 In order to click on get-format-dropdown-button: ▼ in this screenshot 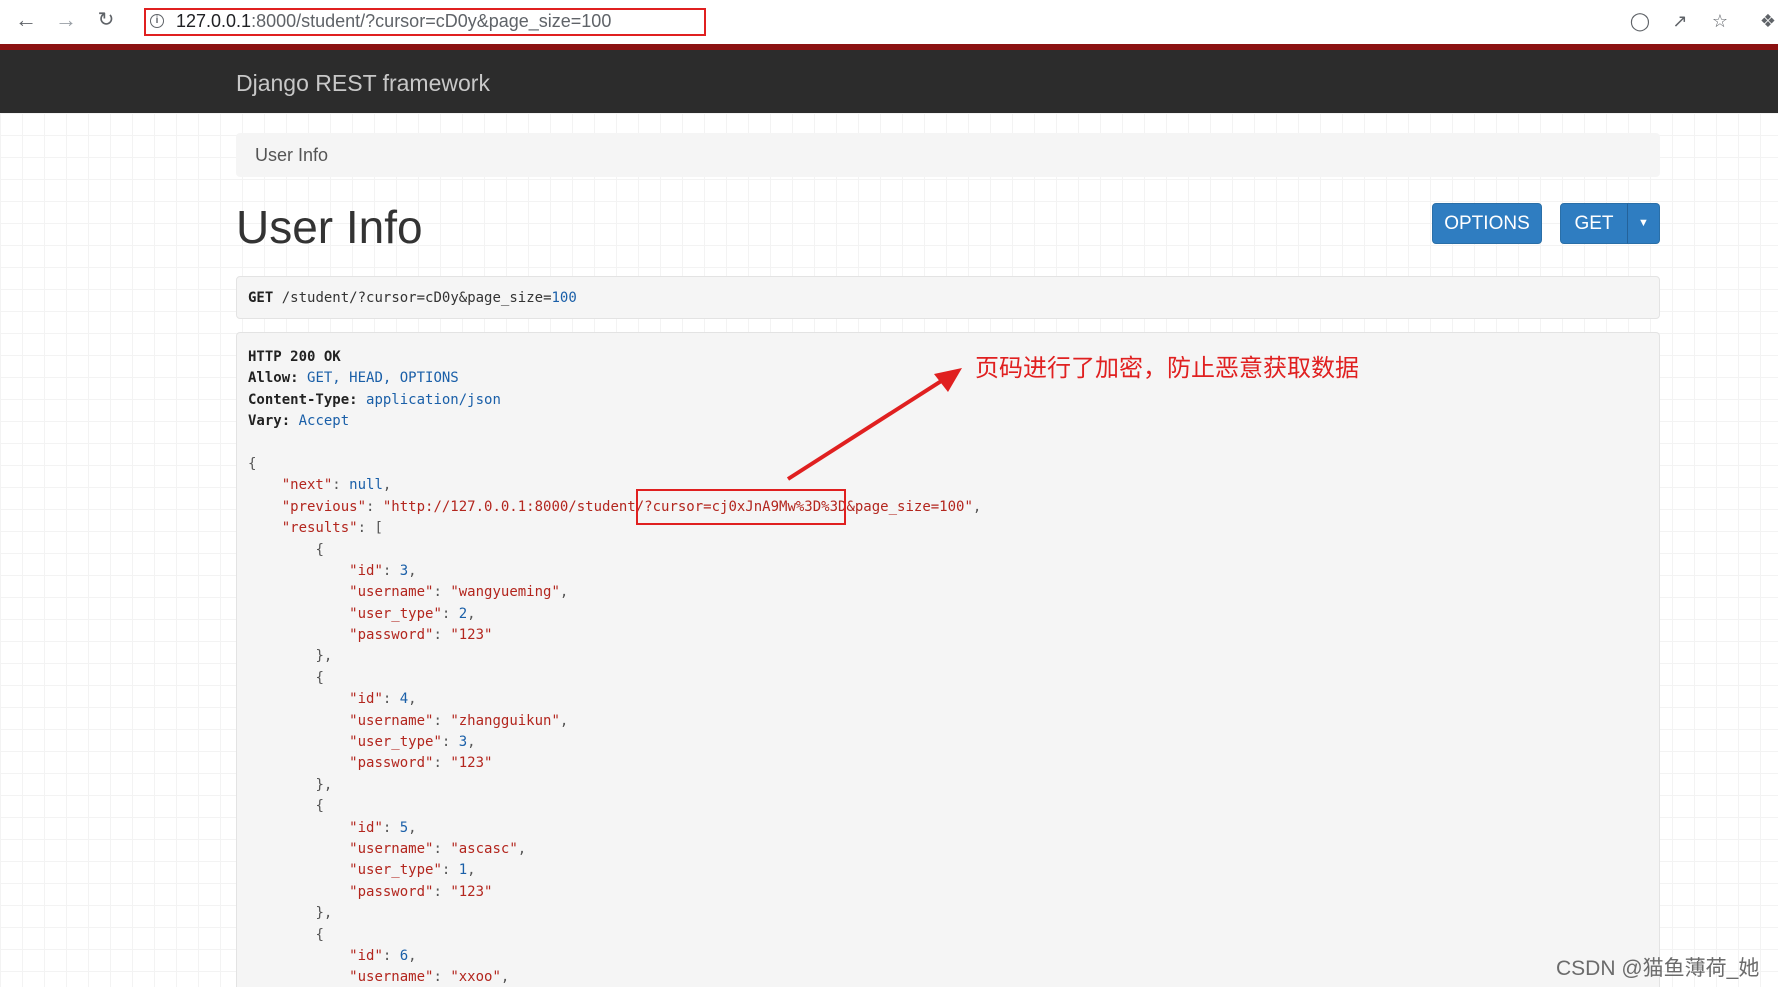, I will do `click(1643, 223)`.